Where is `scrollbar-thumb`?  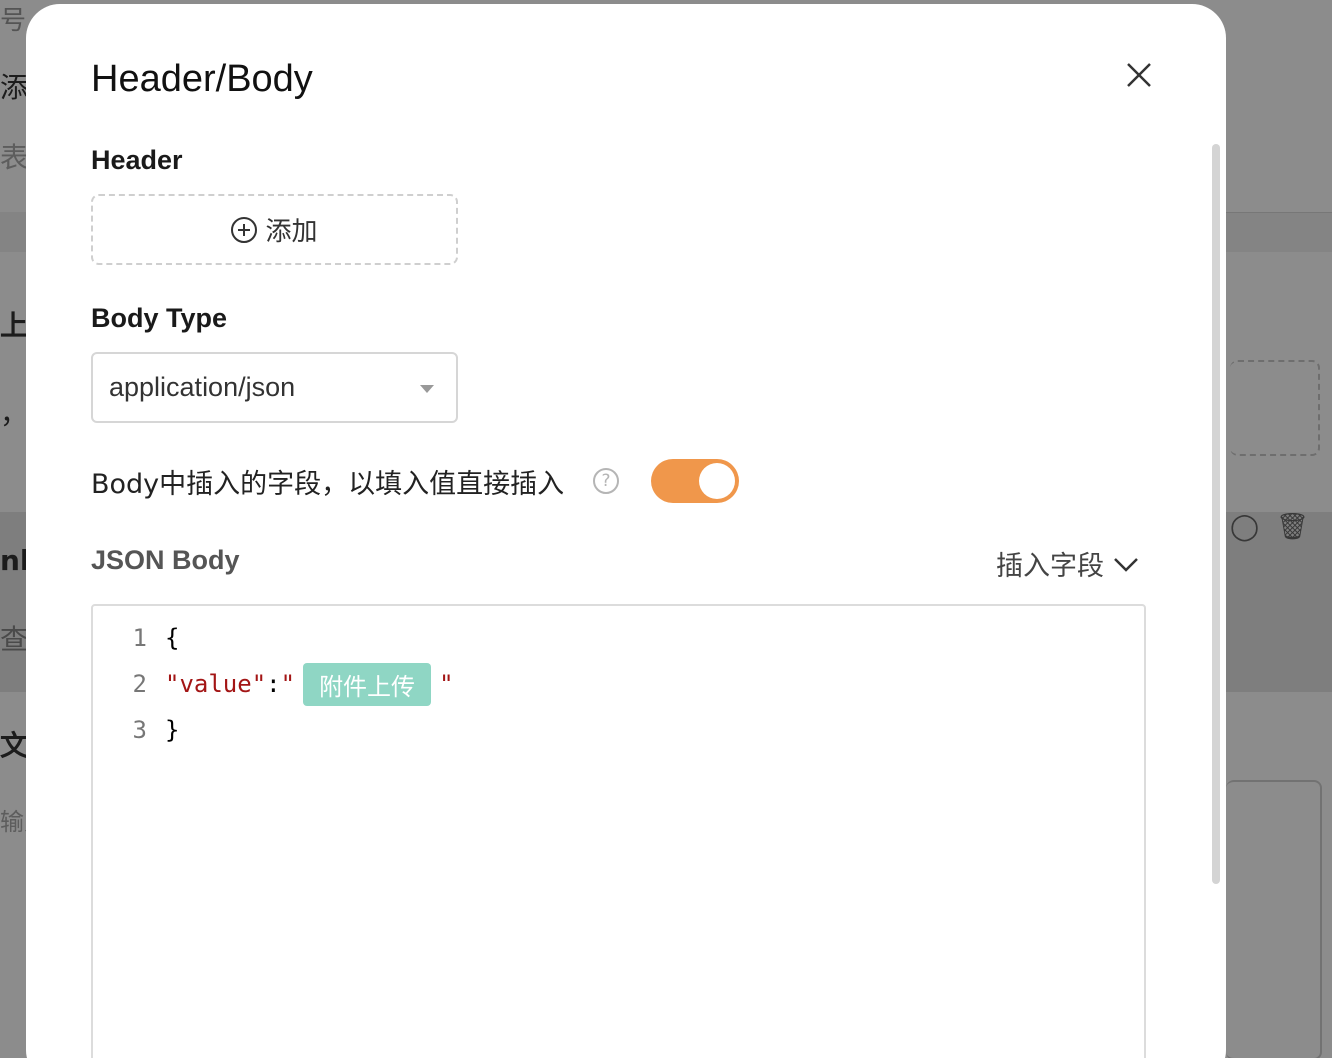
scrollbar-thumb is located at coordinates (1216, 514).